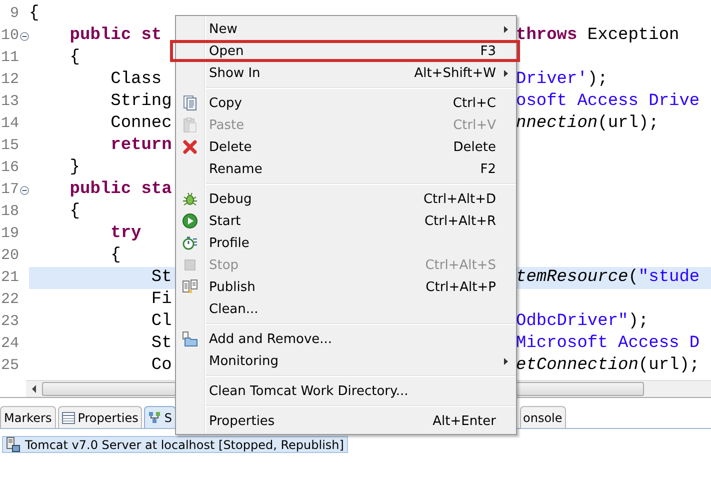 The width and height of the screenshot is (711, 499). Describe the element at coordinates (9, 322) in the screenshot. I see `line-number: 23` at that location.